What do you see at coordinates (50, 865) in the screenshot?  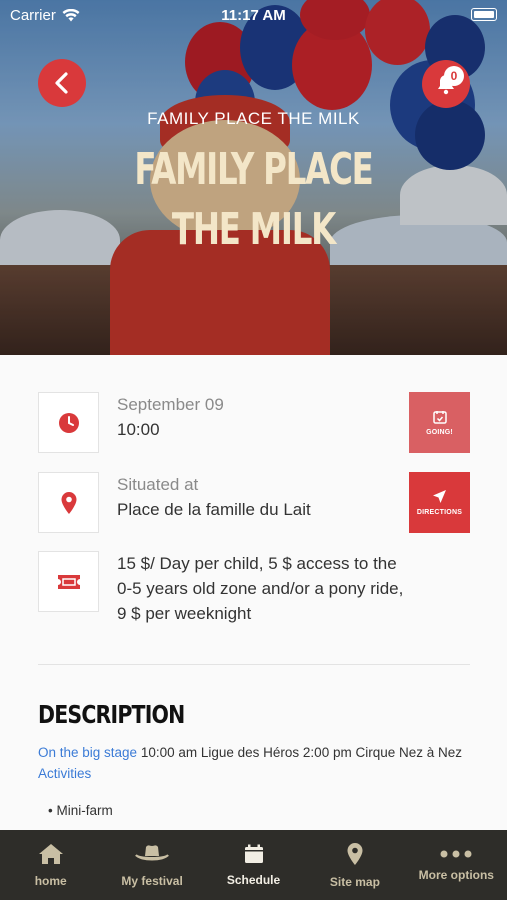 I see `tab-home: home` at bounding box center [50, 865].